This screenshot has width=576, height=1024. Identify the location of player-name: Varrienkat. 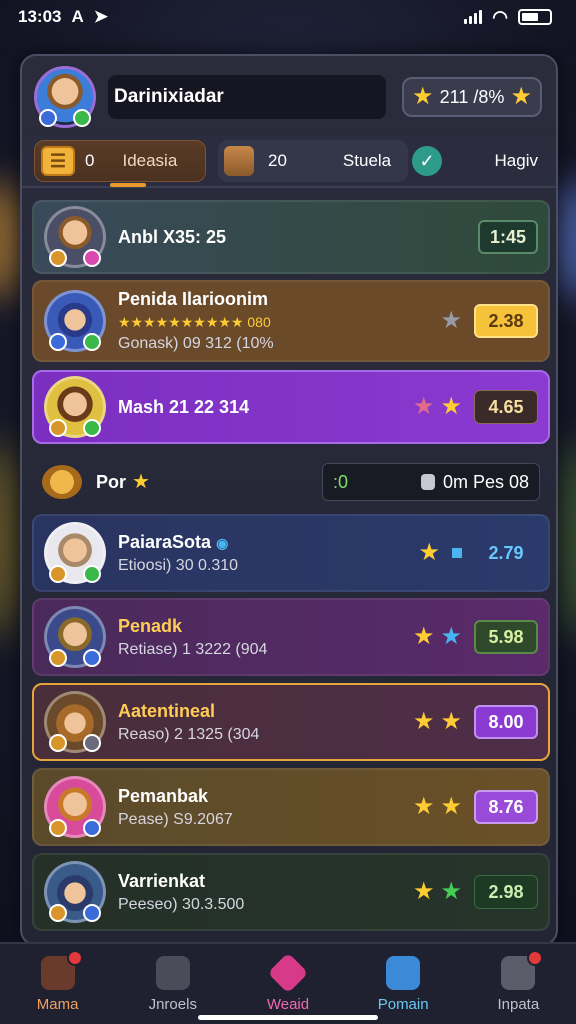
(162, 880).